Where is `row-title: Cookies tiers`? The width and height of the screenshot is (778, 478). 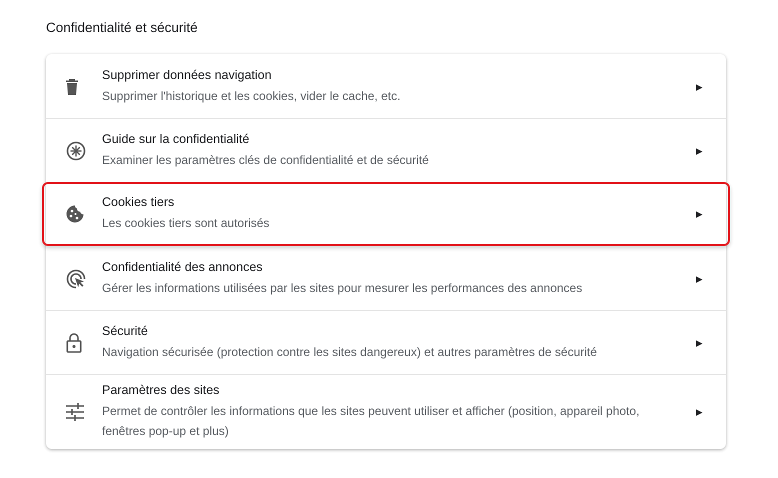 row-title: Cookies tiers is located at coordinates (139, 202).